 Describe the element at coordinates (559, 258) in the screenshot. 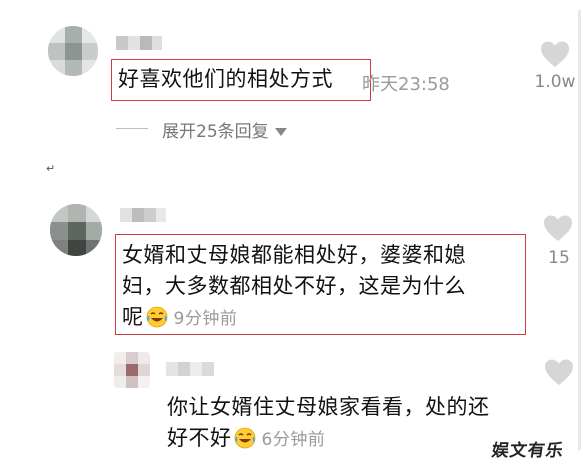

I see `like-count: 15` at that location.